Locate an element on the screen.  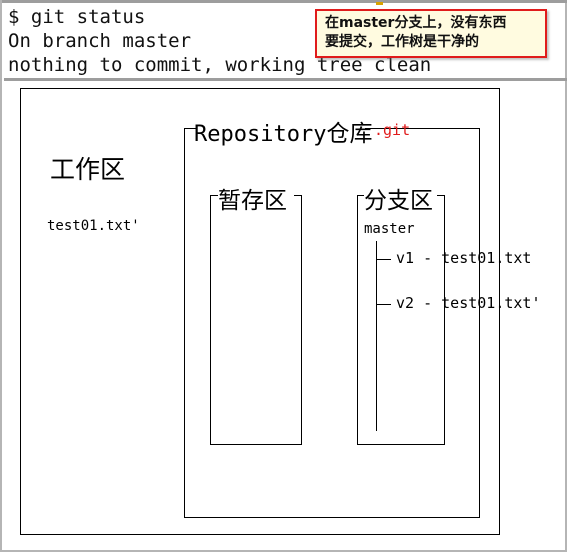
branch-area-label: 分支区 is located at coordinates (398, 201).